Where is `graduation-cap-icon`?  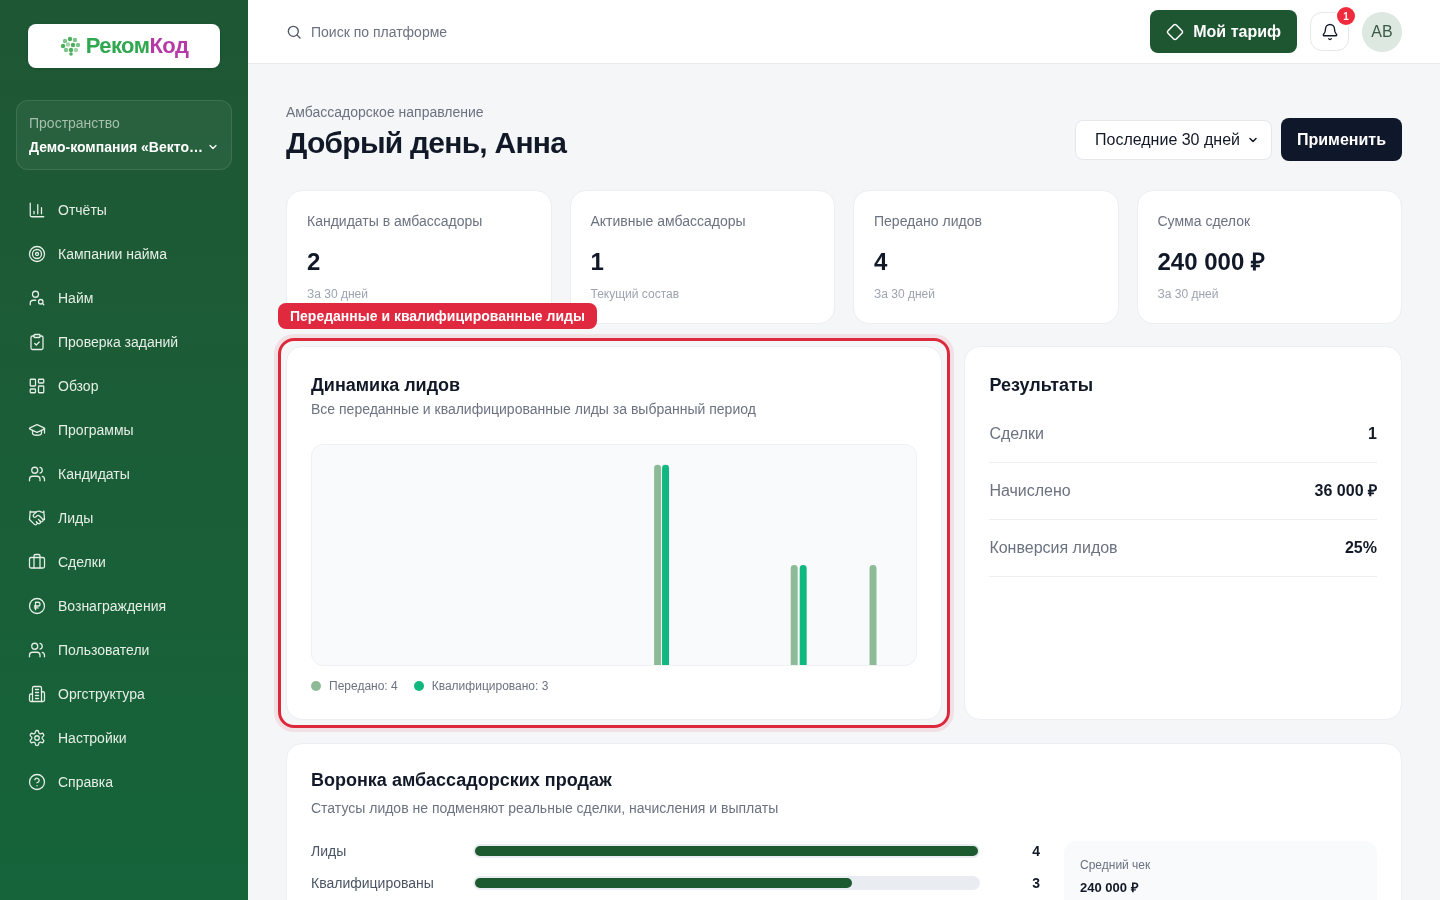 graduation-cap-icon is located at coordinates (37, 430).